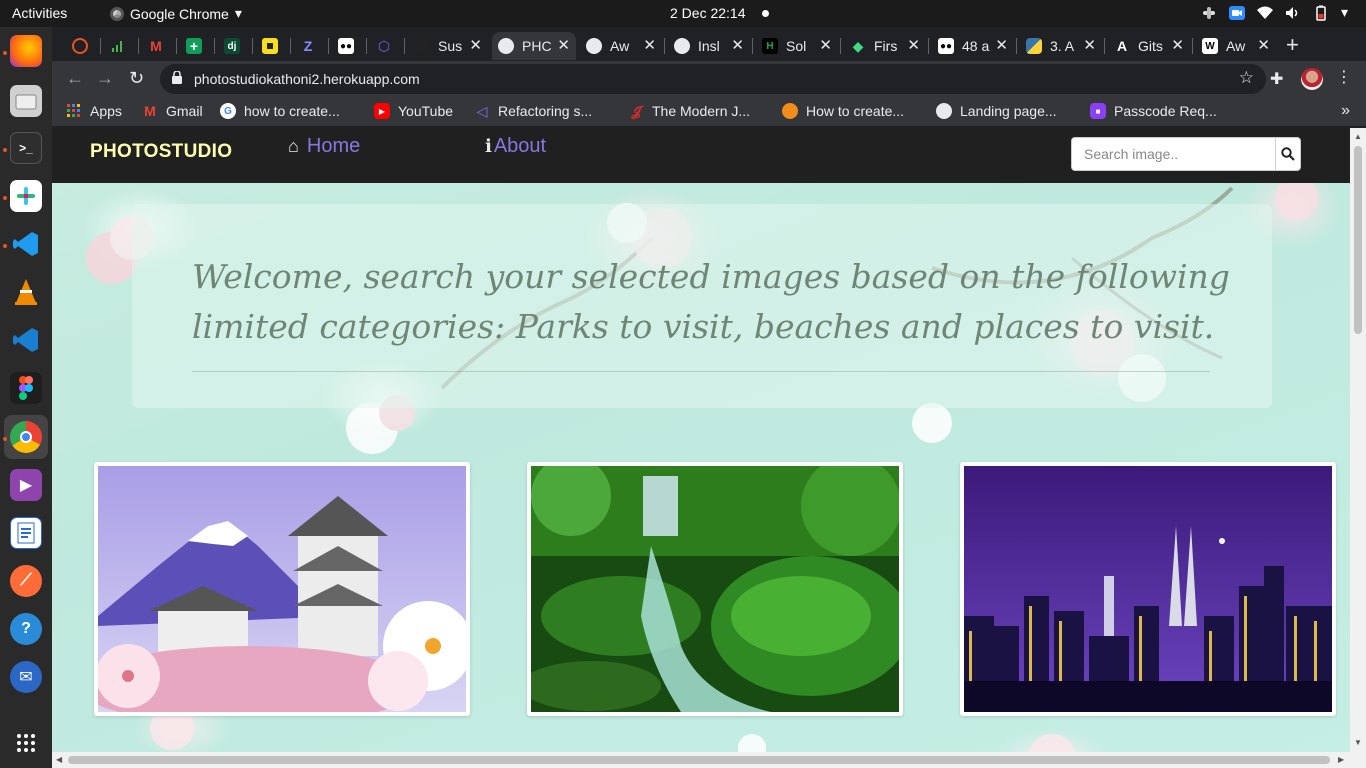 This screenshot has height=768, width=1366. I want to click on thunderbird-icon: ✉, so click(26, 677).